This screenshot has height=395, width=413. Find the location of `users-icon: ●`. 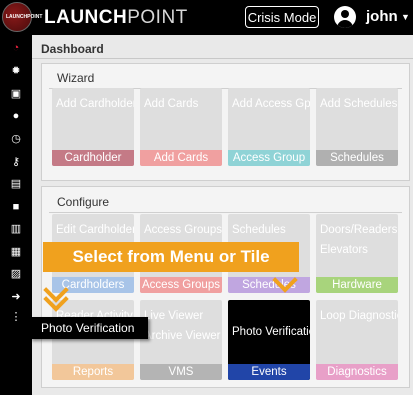

users-icon: ● is located at coordinates (16, 116).